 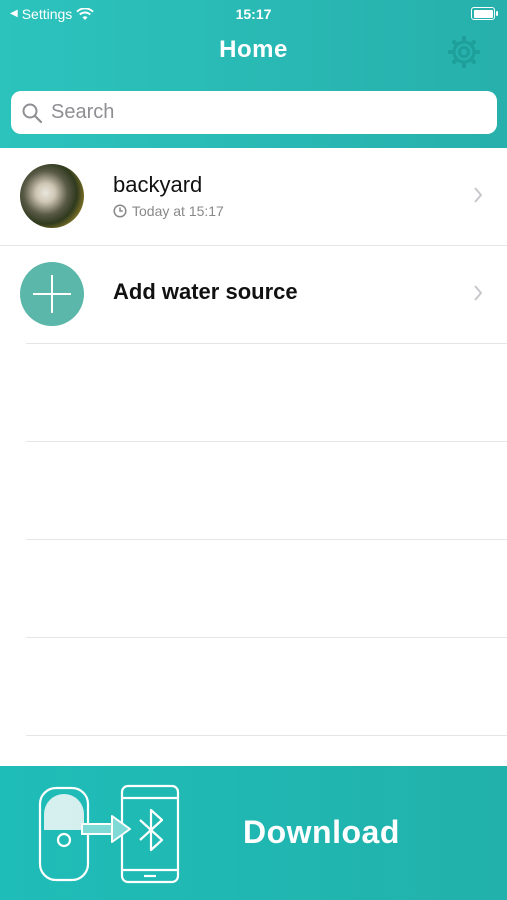 What do you see at coordinates (253, 49) in the screenshot?
I see `page-title: Home` at bounding box center [253, 49].